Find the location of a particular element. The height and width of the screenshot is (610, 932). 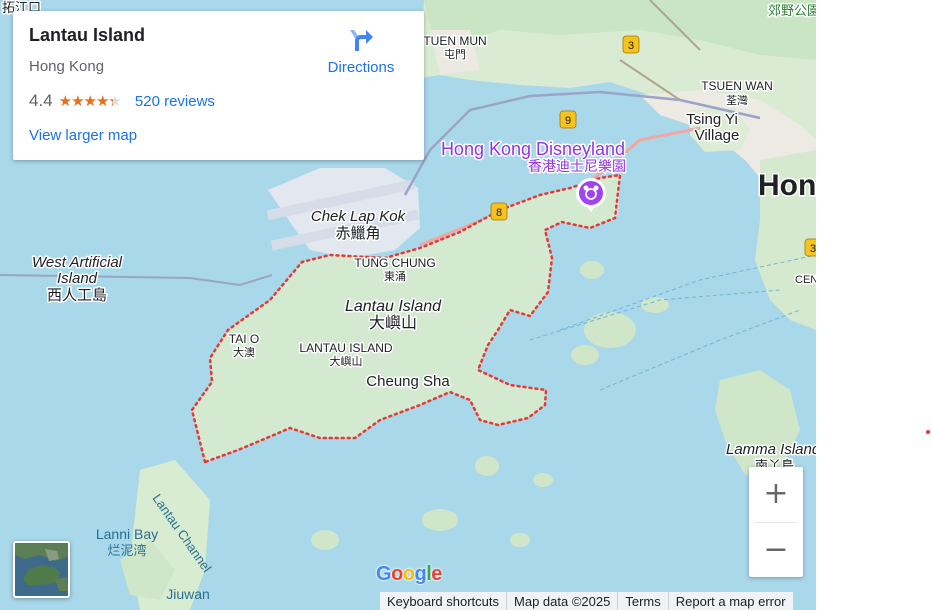

satellite-layer-thumbnail is located at coordinates (41, 569).